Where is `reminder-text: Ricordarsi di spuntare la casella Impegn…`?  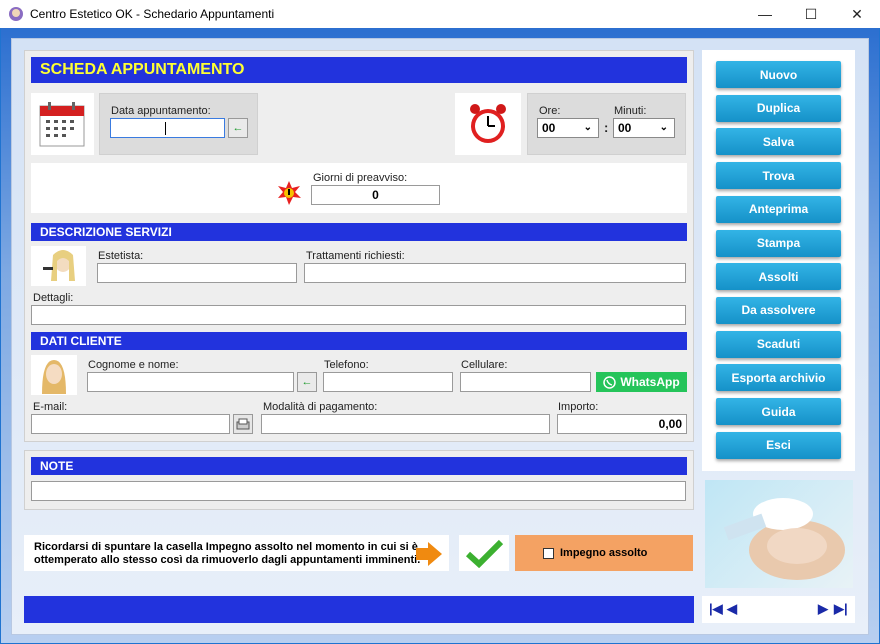 reminder-text: Ricordarsi di spuntare la casella Impegn… is located at coordinates (236, 553).